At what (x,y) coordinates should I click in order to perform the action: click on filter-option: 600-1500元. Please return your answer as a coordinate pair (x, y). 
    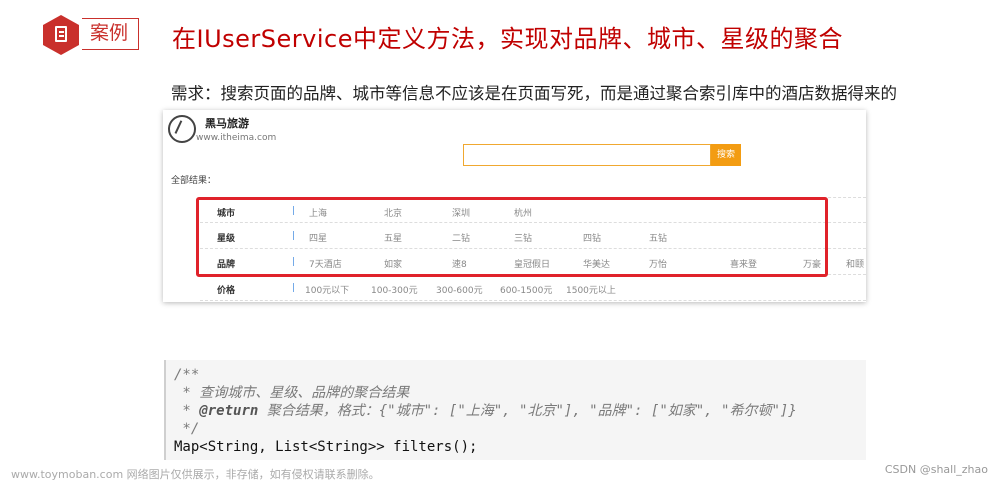
    Looking at the image, I should click on (526, 289).